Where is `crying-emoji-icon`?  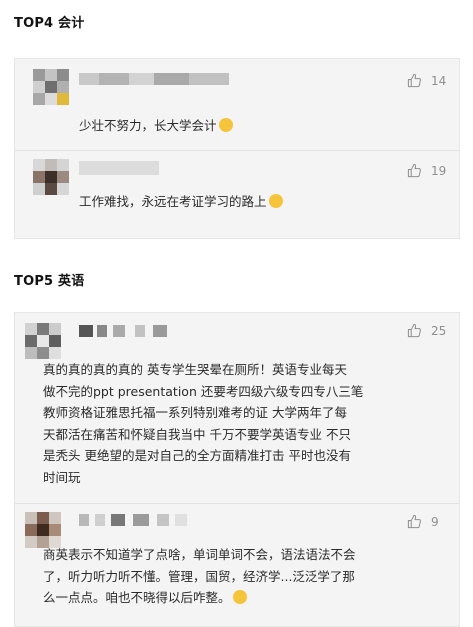
crying-emoji-icon is located at coordinates (275, 201).